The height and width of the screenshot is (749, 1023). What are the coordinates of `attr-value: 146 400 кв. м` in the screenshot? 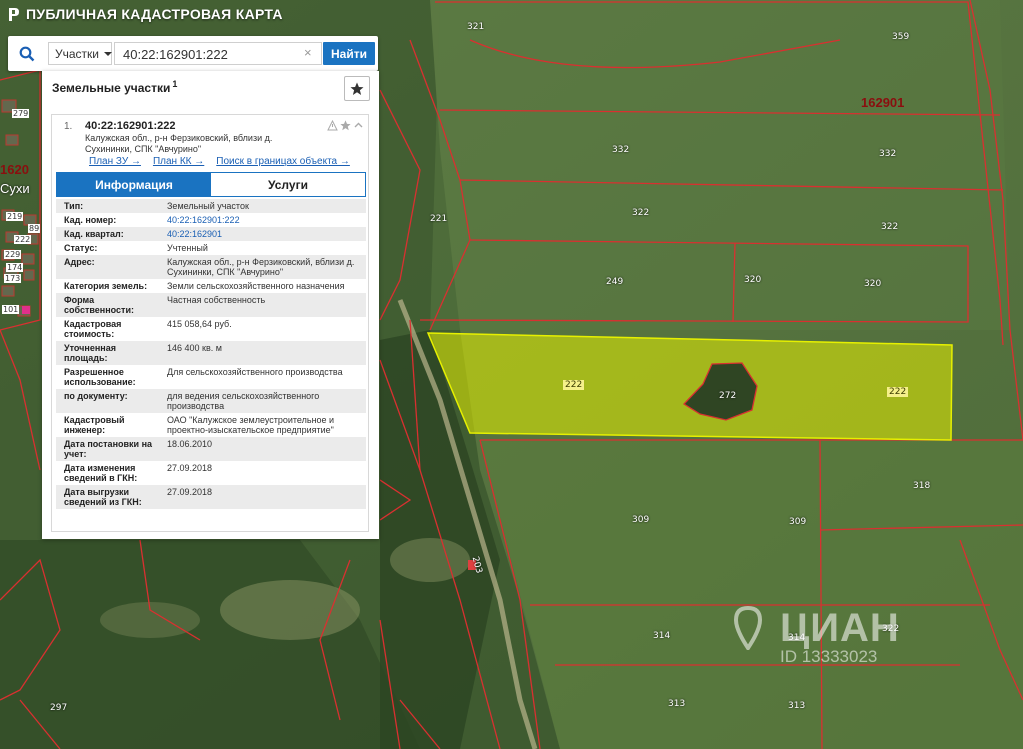 It's located at (262, 353).